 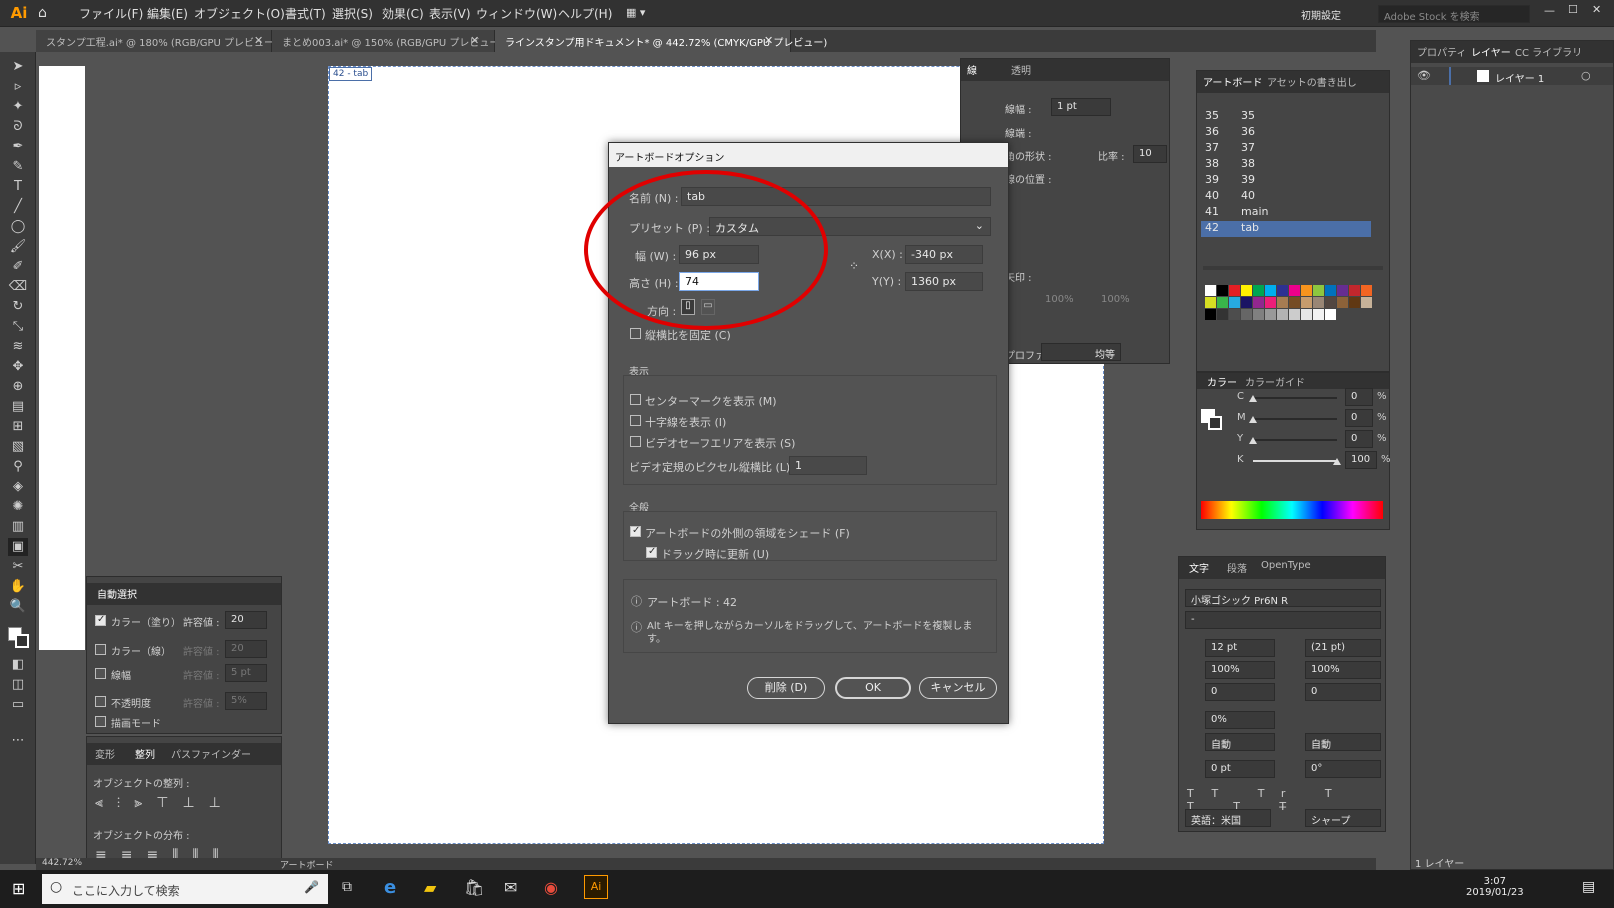 I want to click on direct-selection-tool-icon: ▹, so click(x=18, y=87).